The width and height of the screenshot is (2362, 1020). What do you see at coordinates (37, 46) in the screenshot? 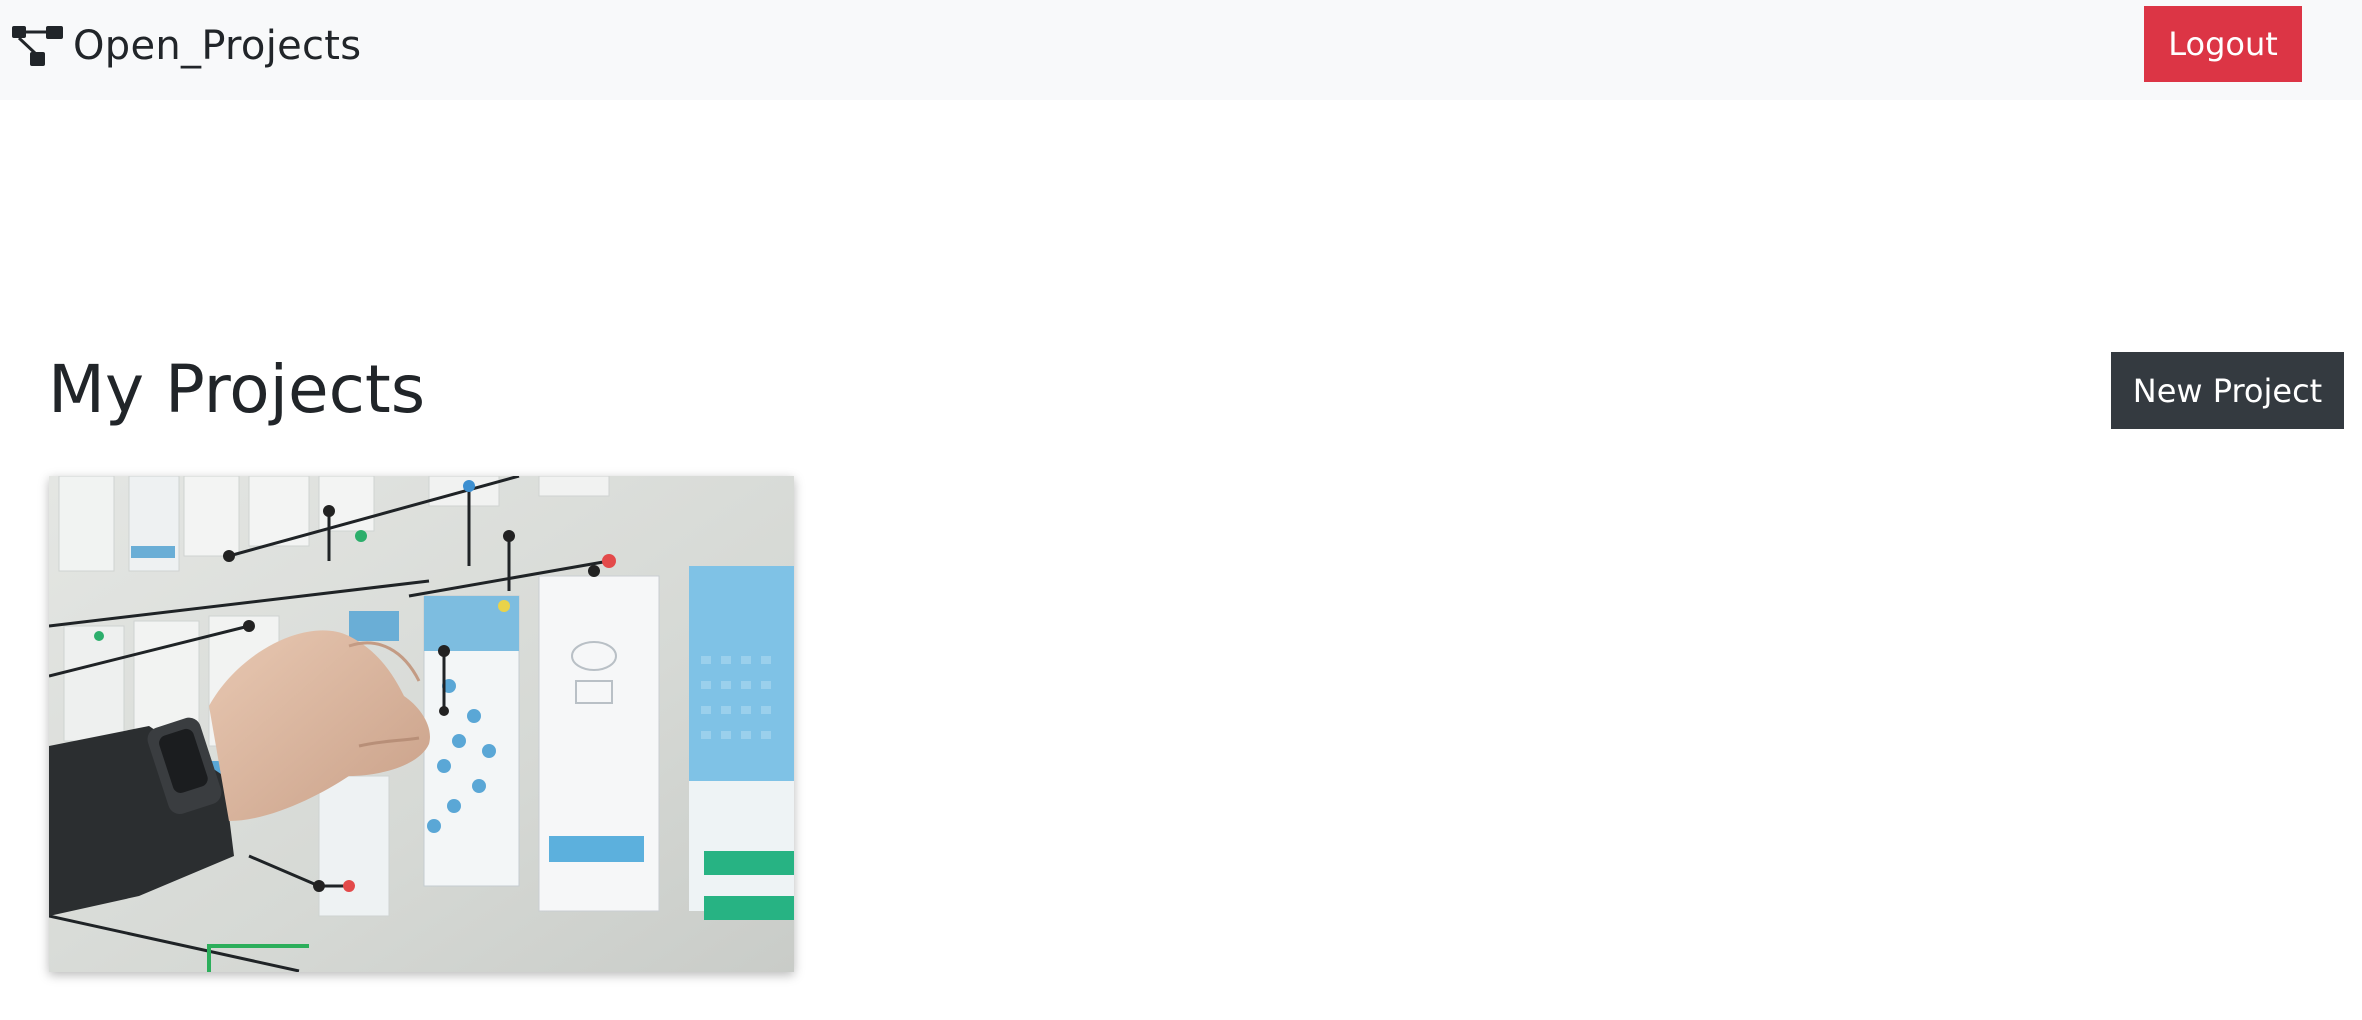
I see `sitemap-icon` at bounding box center [37, 46].